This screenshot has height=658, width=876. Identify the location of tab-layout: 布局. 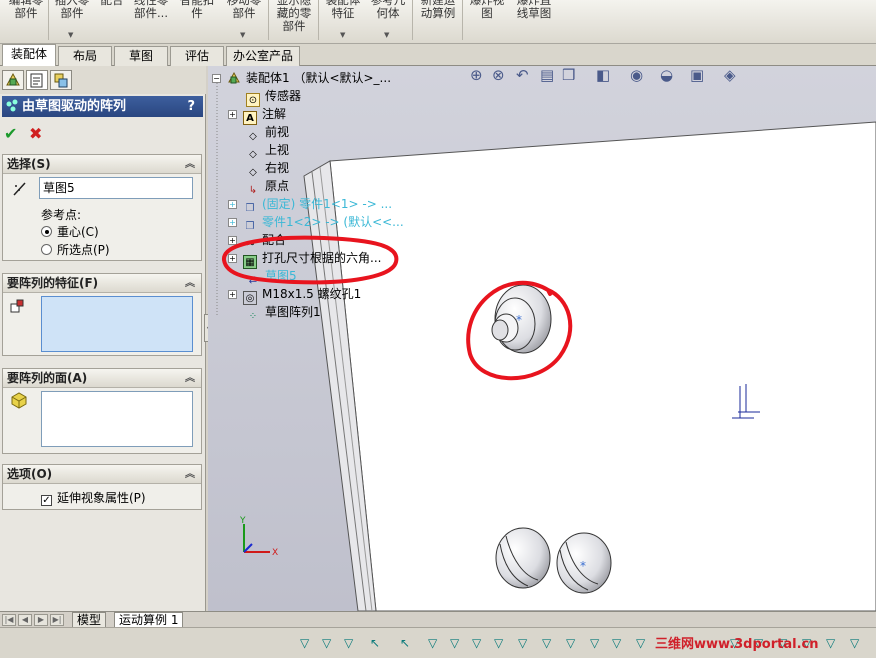
(85, 56).